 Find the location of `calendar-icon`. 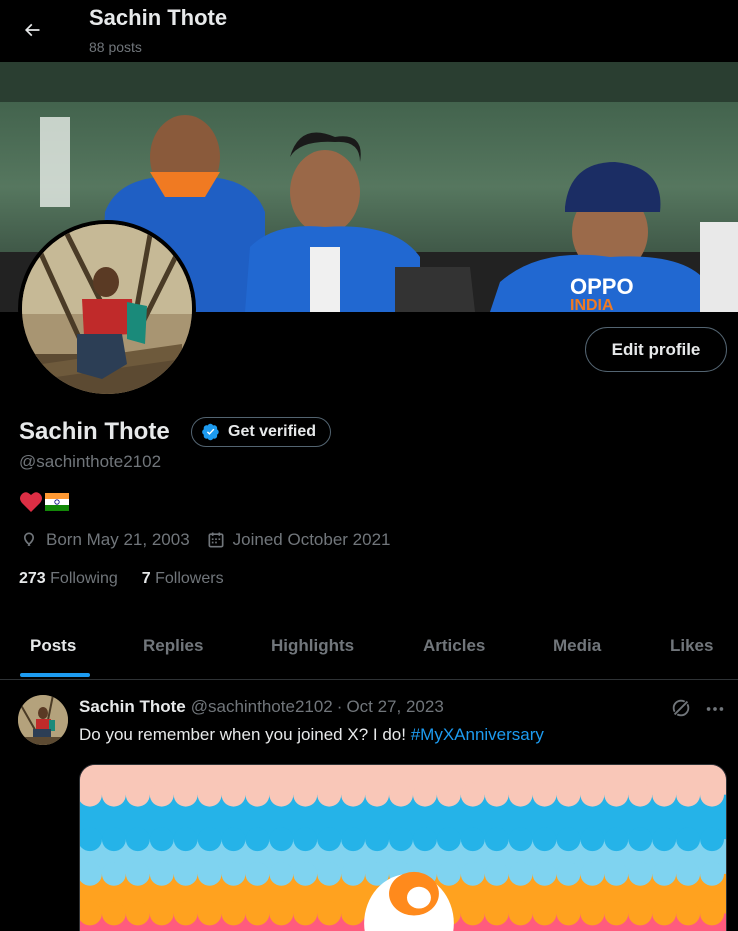

calendar-icon is located at coordinates (216, 540).